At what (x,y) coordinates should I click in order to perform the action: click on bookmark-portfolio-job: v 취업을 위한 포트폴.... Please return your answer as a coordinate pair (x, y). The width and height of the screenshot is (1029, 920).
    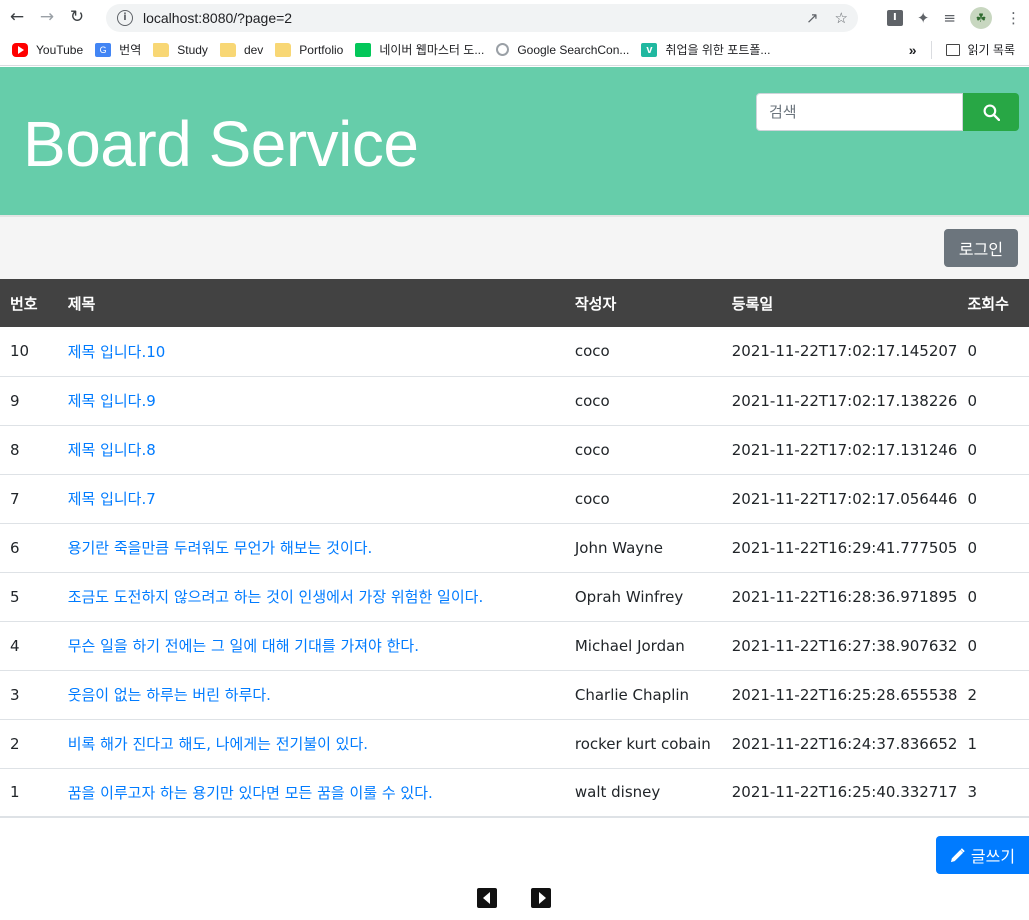
    Looking at the image, I should click on (705, 49).